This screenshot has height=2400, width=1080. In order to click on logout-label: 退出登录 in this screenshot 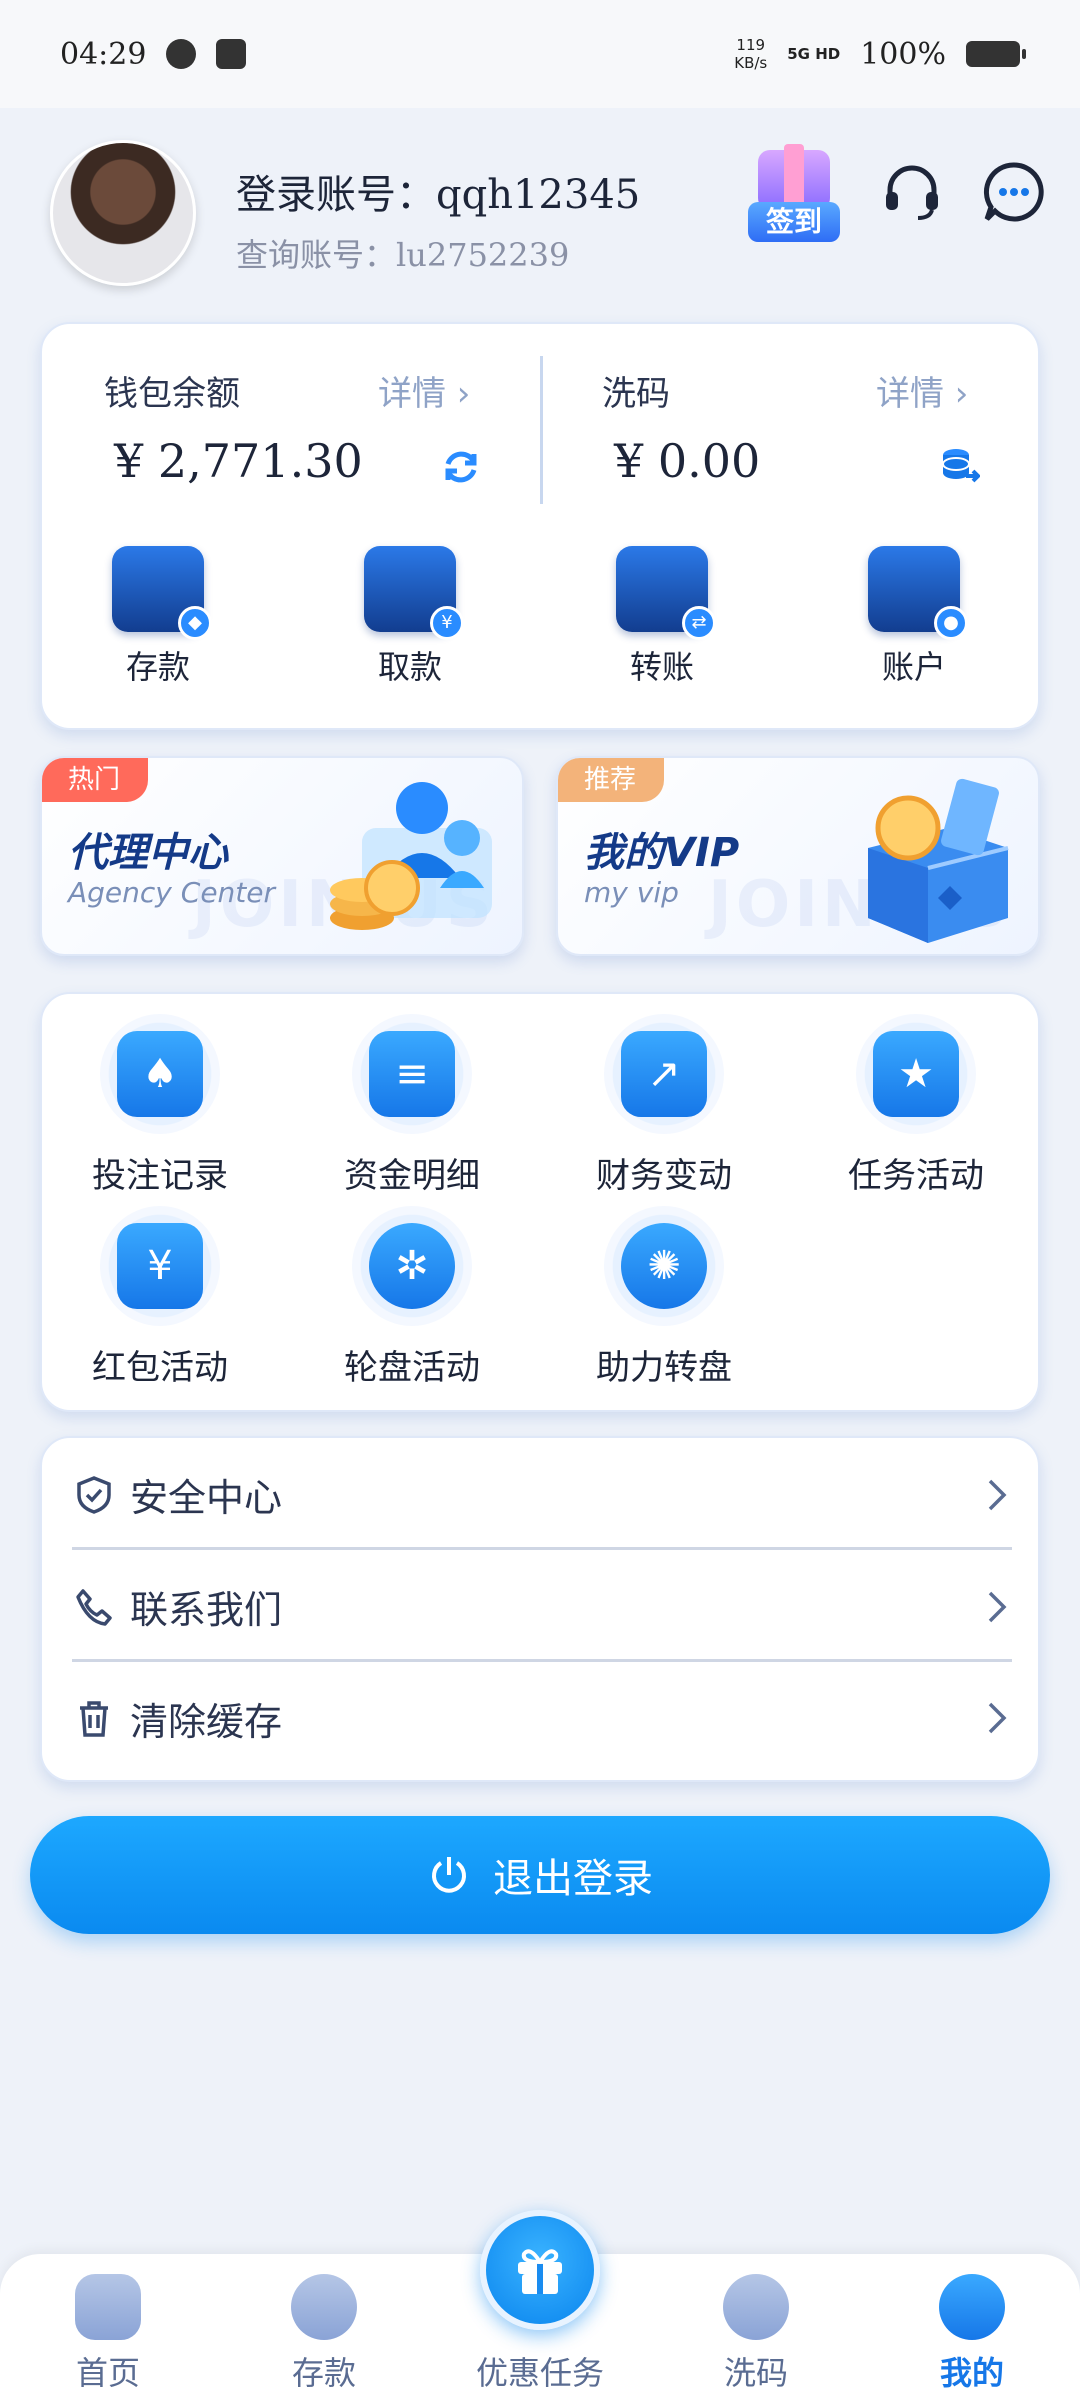, I will do `click(573, 1879)`.